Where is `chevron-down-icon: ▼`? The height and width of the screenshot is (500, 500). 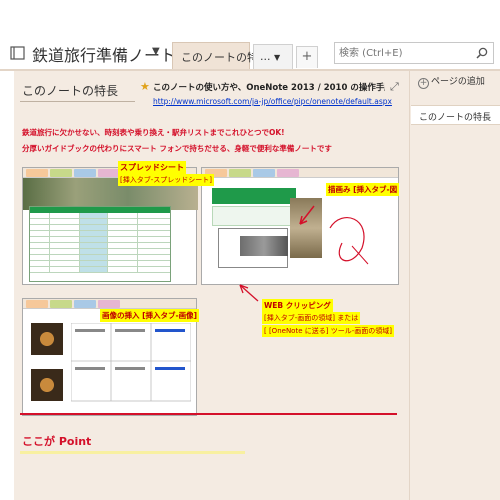
chevron-down-icon: ▼ is located at coordinates (277, 57).